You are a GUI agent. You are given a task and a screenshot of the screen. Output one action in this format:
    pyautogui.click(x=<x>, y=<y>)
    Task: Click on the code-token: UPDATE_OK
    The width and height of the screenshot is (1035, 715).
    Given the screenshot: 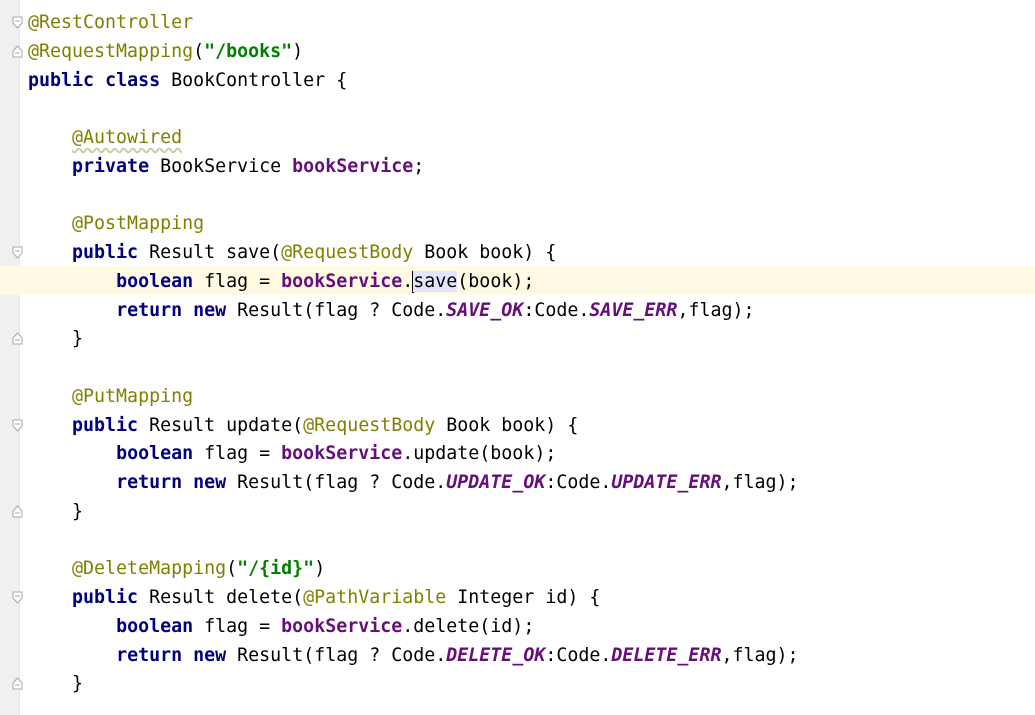 What is the action you would take?
    pyautogui.click(x=496, y=482)
    